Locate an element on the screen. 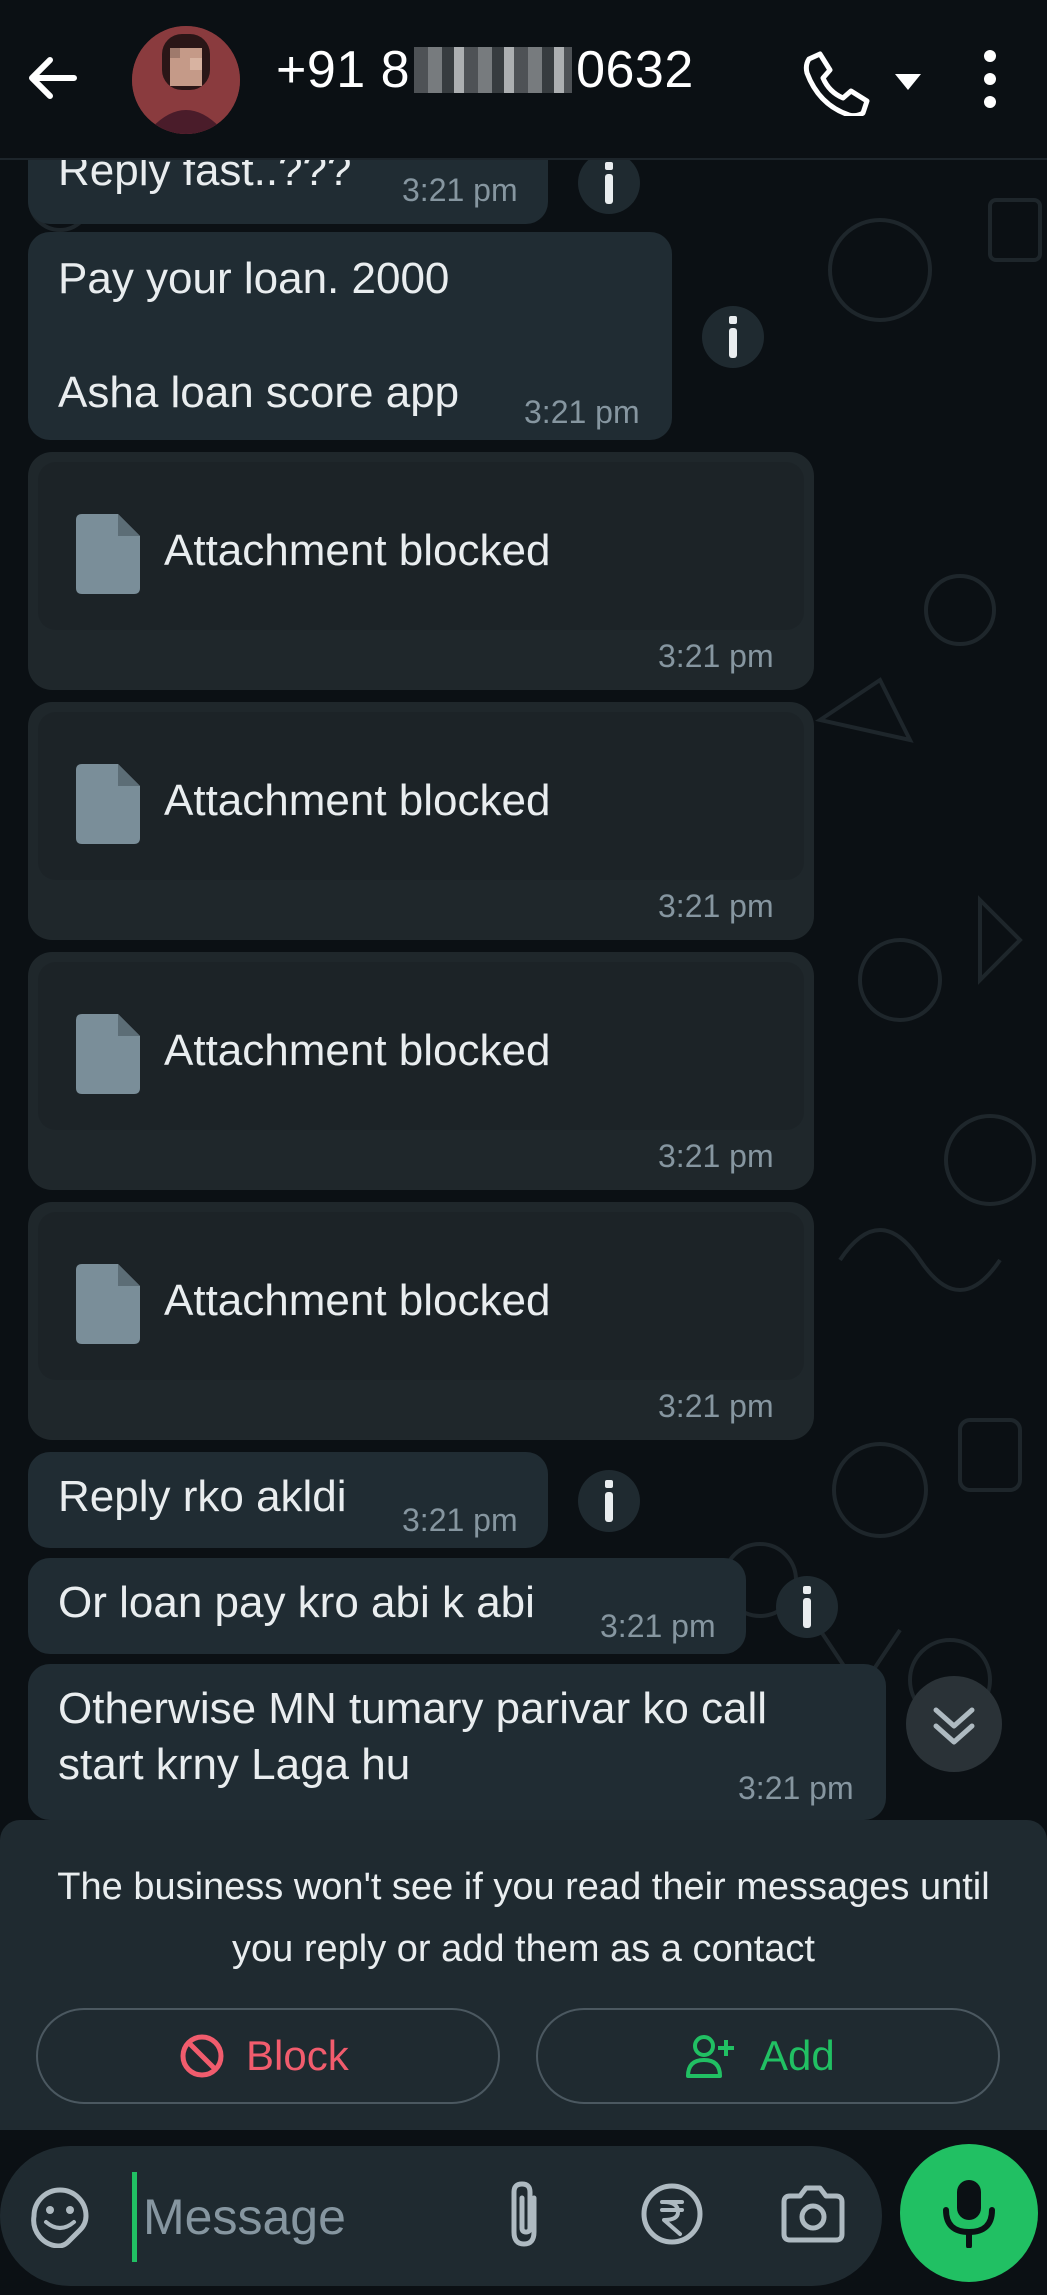 Image resolution: width=1047 pixels, height=2295 pixels. contact-phone-number: +91 8 0632 is located at coordinates (485, 70).